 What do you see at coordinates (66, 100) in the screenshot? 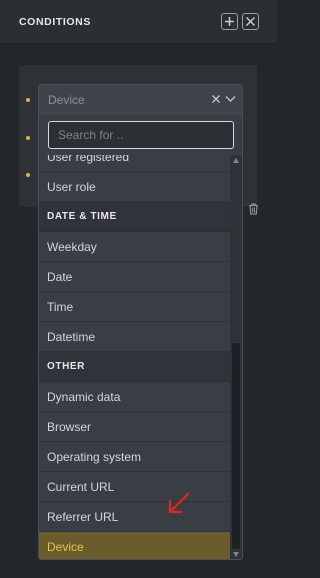
I see `selected-value: Device` at bounding box center [66, 100].